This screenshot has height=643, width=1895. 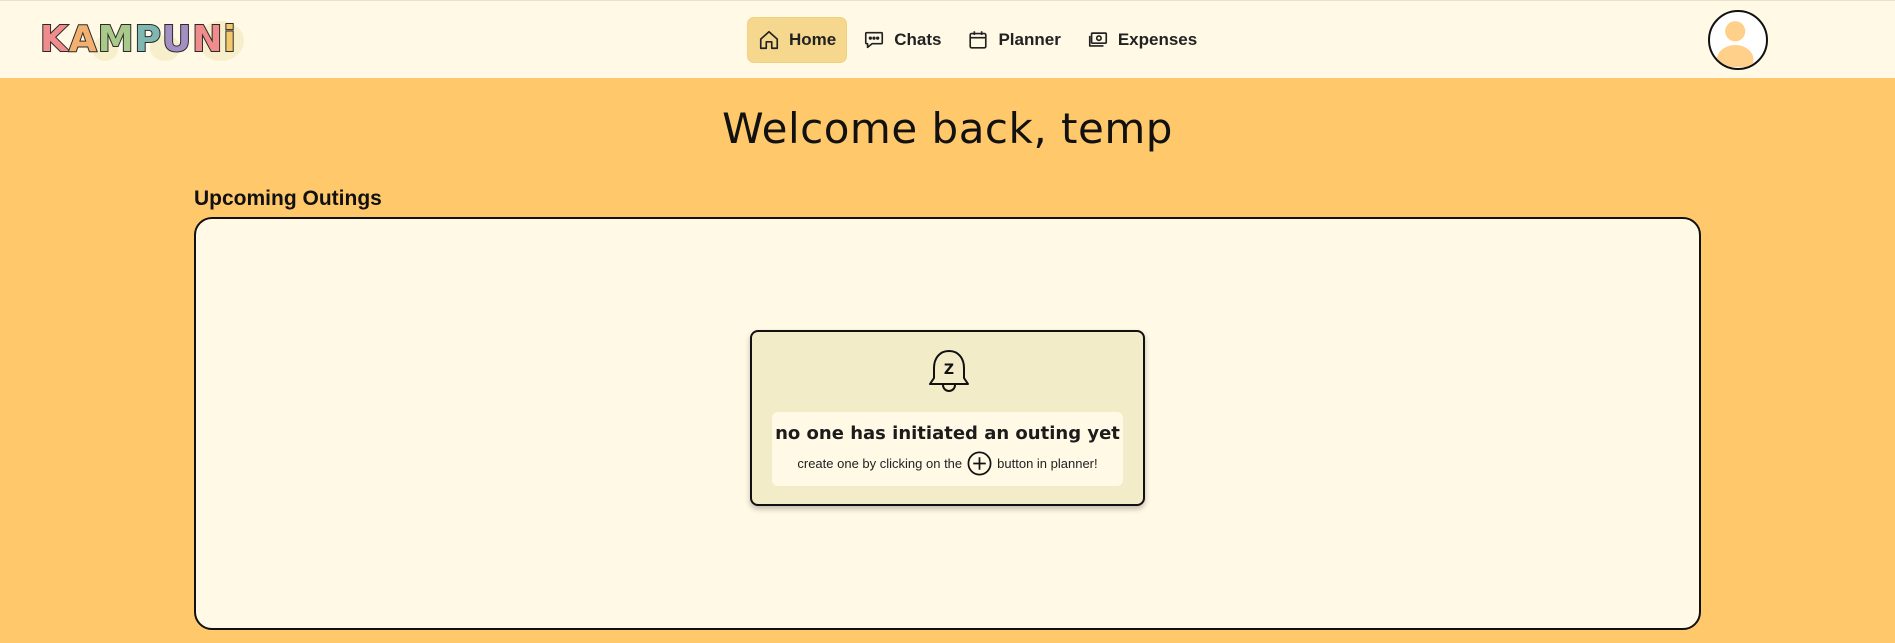 What do you see at coordinates (288, 198) in the screenshot?
I see `section-heading: Upcoming Outings` at bounding box center [288, 198].